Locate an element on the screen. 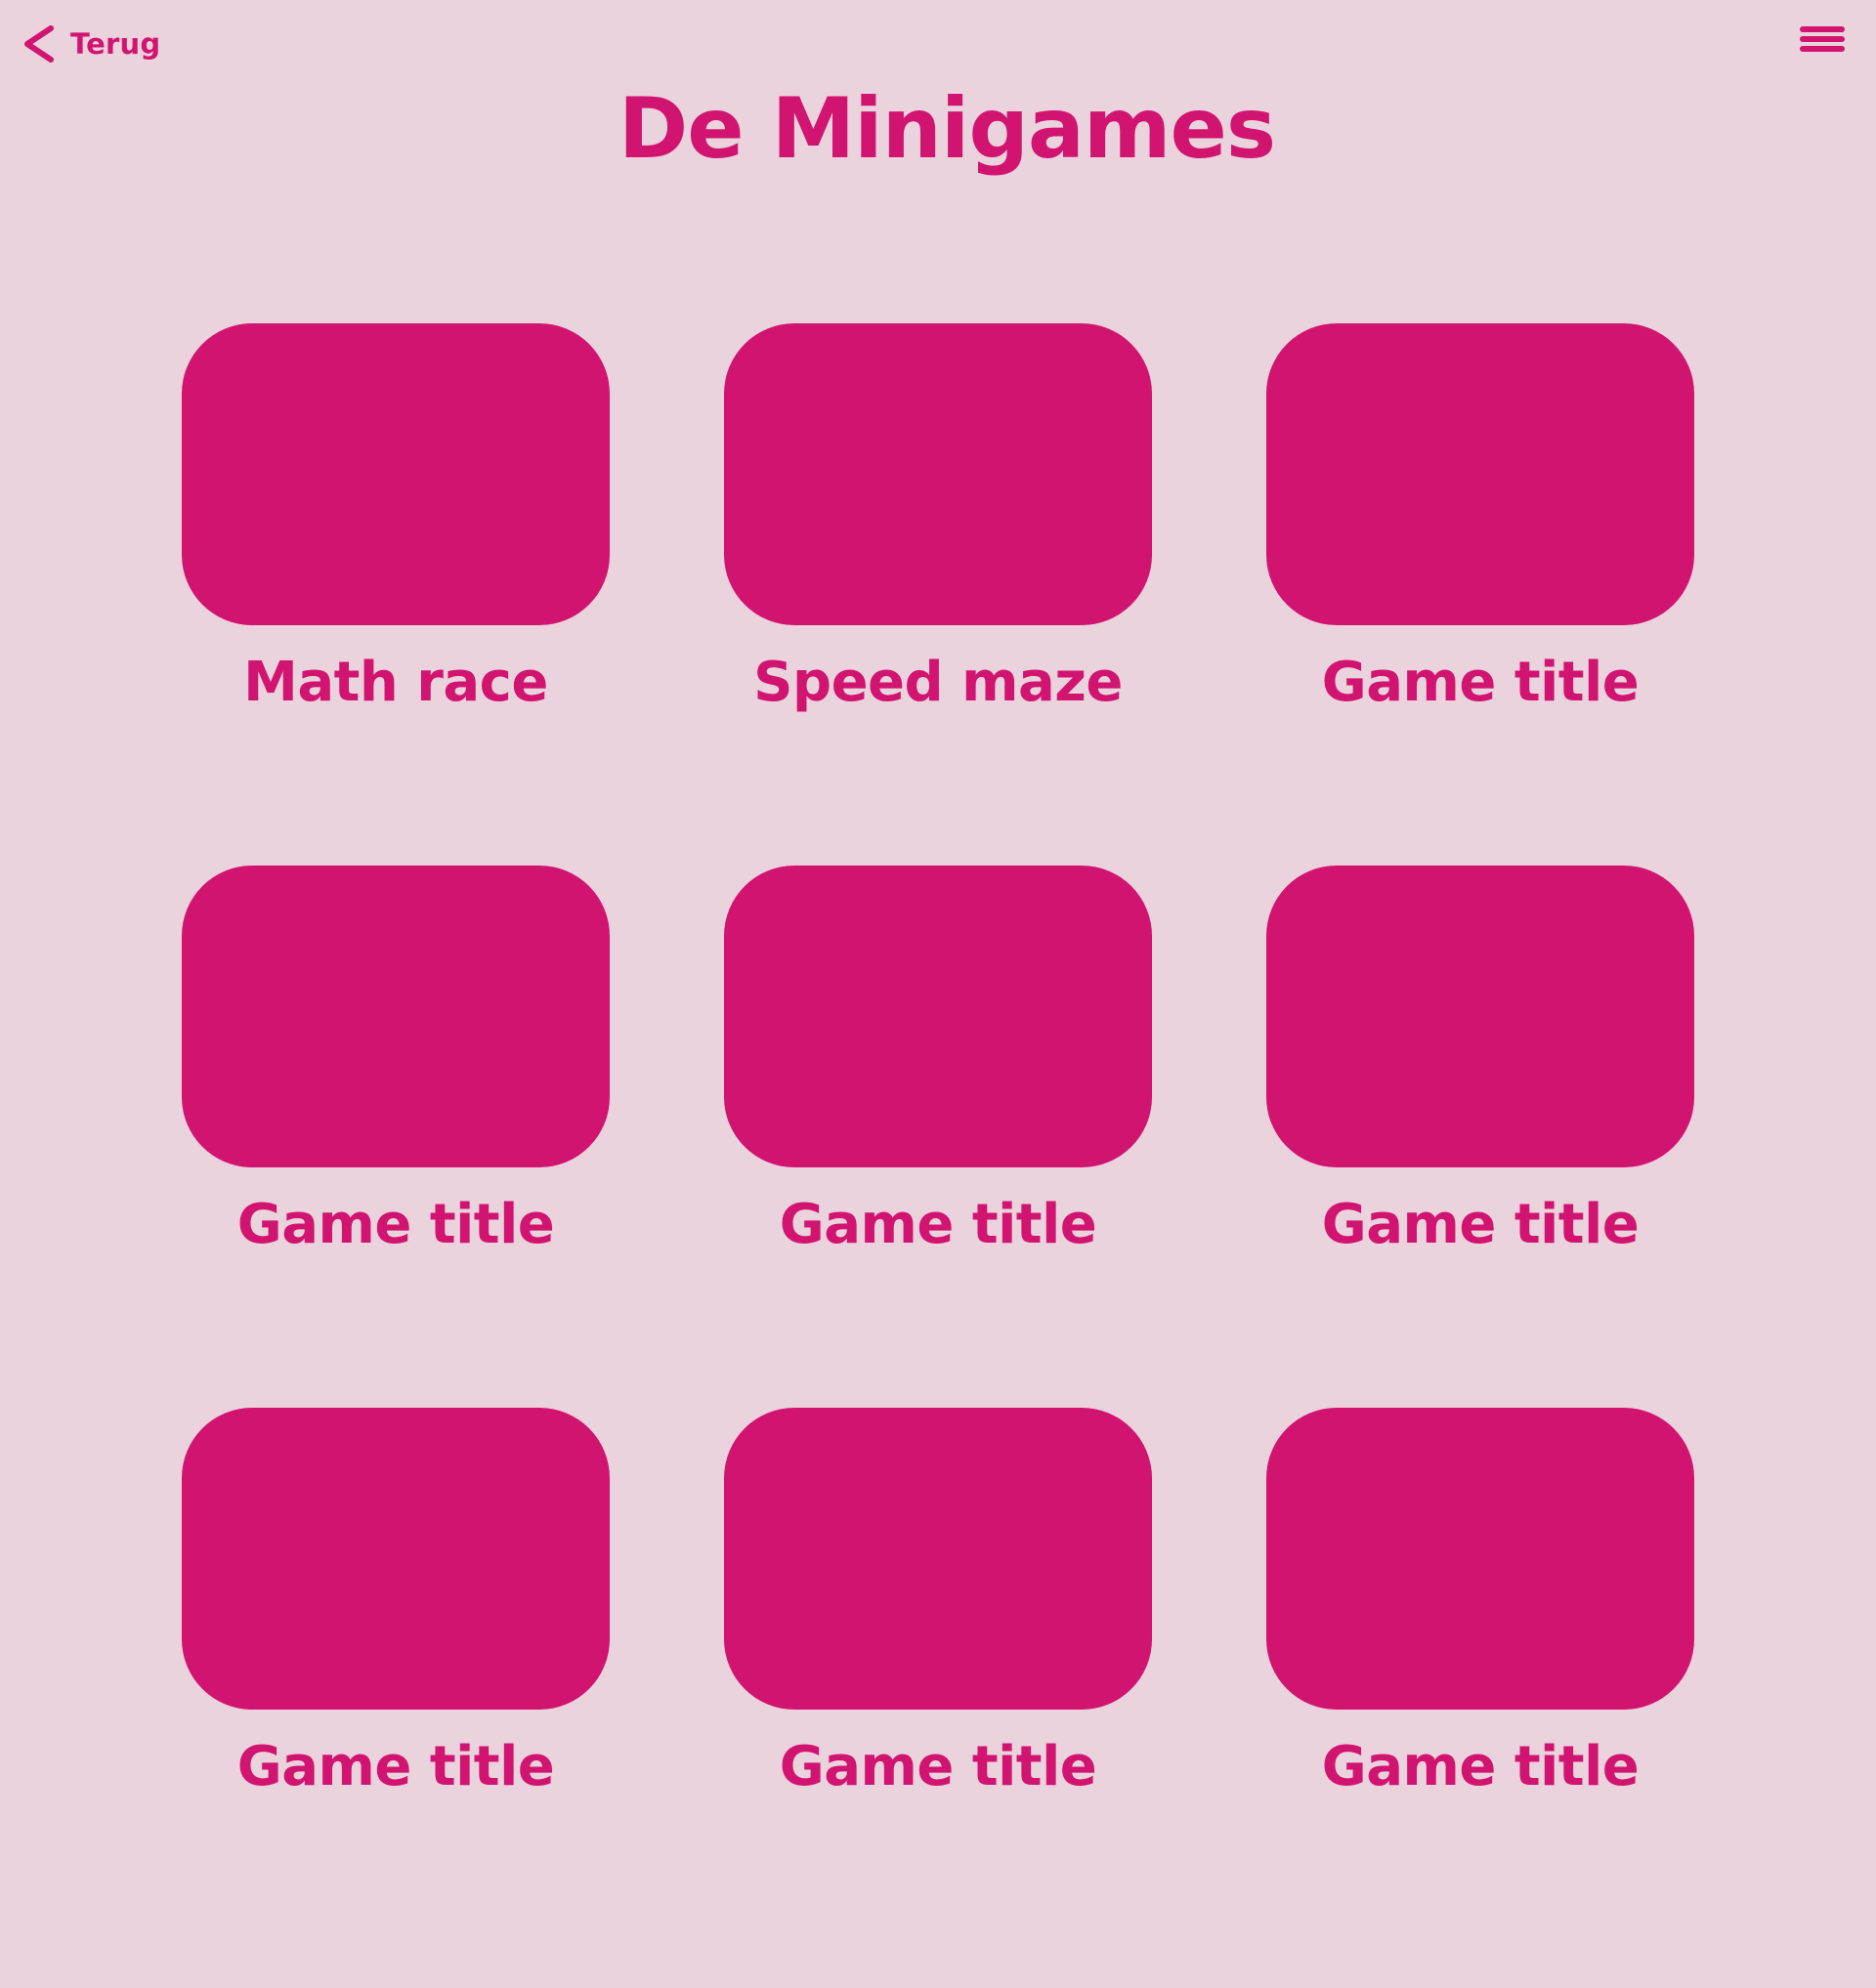 The image size is (1876, 1988). menu-button is located at coordinates (1822, 40).